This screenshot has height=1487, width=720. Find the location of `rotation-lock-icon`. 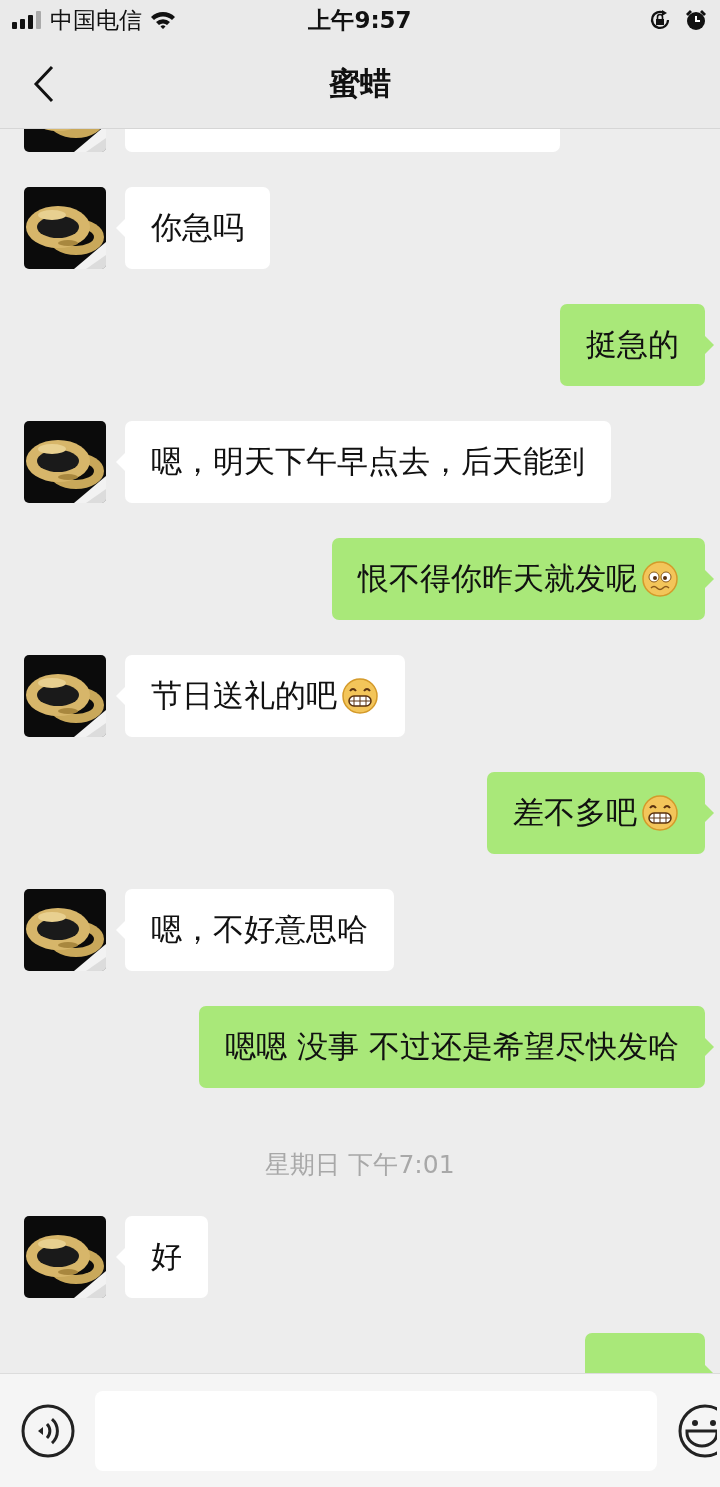

rotation-lock-icon is located at coordinates (660, 20).